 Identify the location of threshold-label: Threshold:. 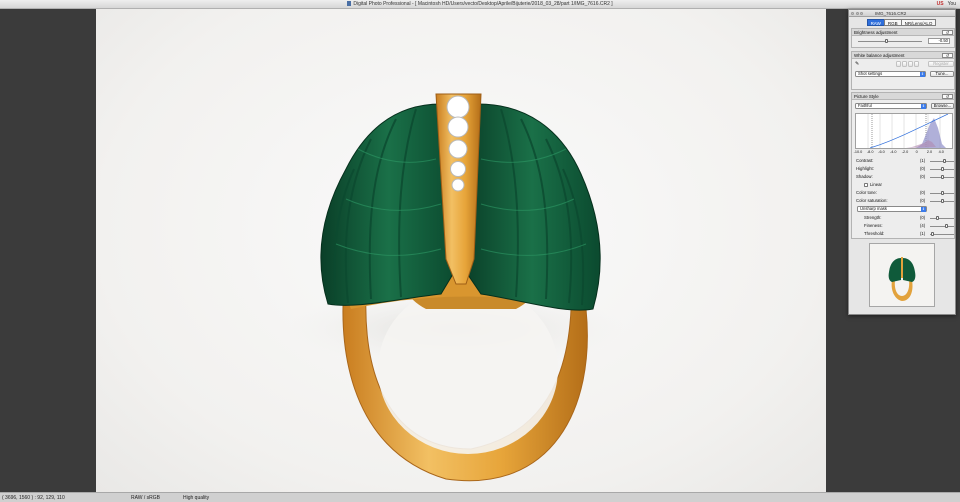
(874, 233).